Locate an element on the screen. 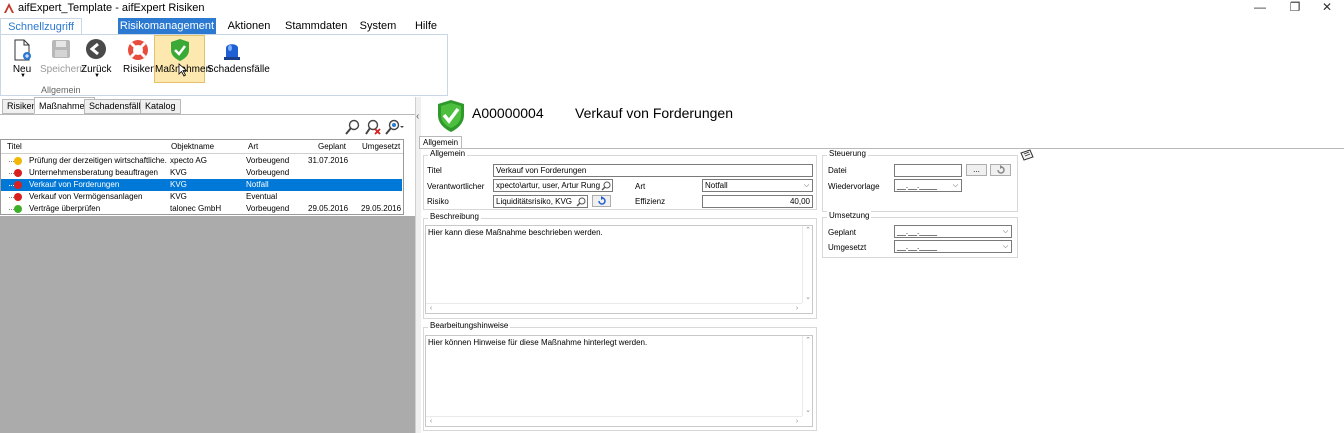 This screenshot has width=1344, height=433. column-header-umgesetzt: Umgesetzt is located at coordinates (381, 147).